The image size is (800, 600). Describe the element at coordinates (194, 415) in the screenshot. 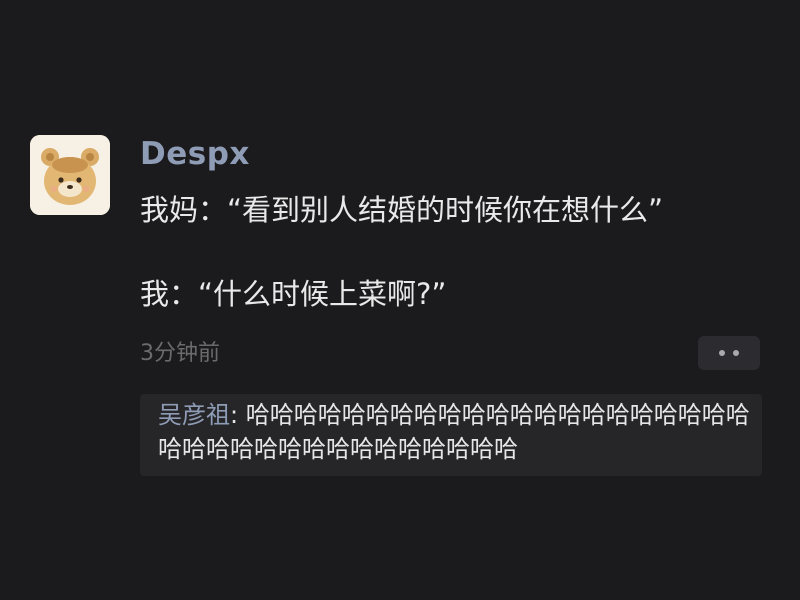

I see `comment-author: 吴彦祖` at that location.